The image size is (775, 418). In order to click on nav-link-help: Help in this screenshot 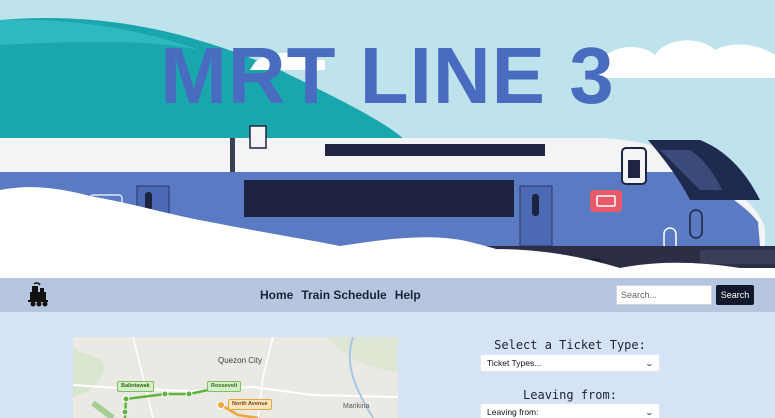, I will do `click(408, 295)`.